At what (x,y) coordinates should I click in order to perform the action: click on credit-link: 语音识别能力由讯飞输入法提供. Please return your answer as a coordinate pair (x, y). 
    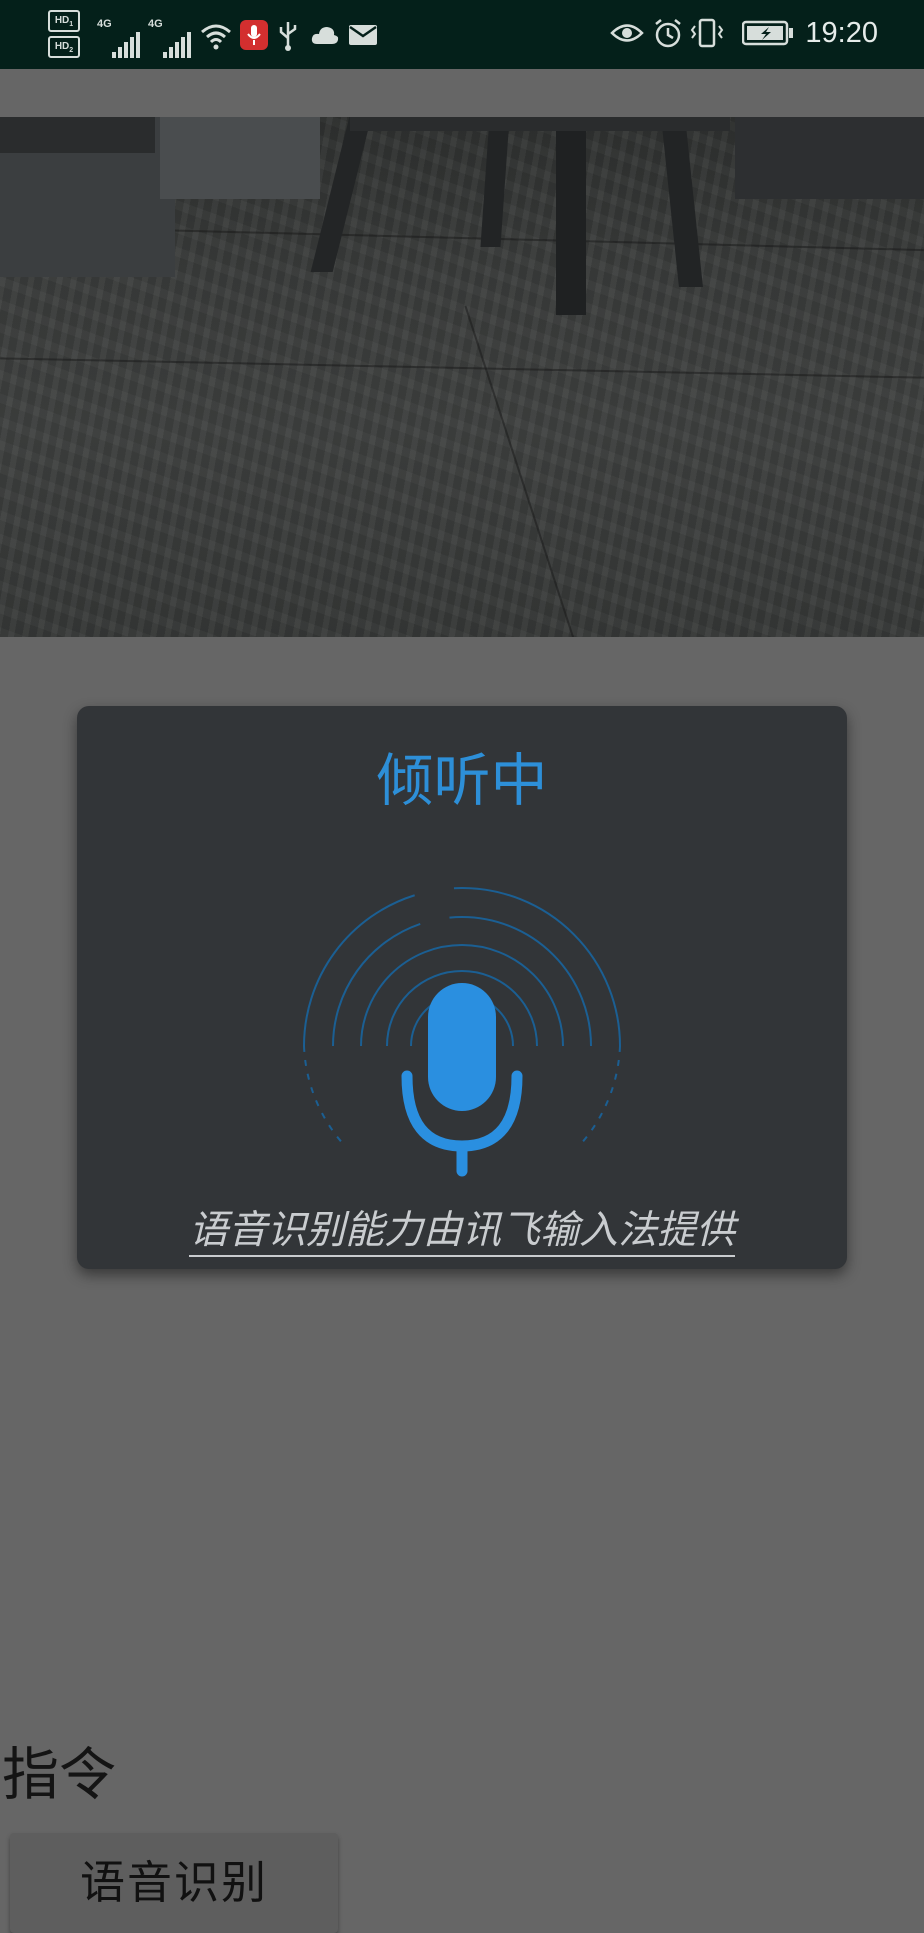
    Looking at the image, I should click on (462, 1232).